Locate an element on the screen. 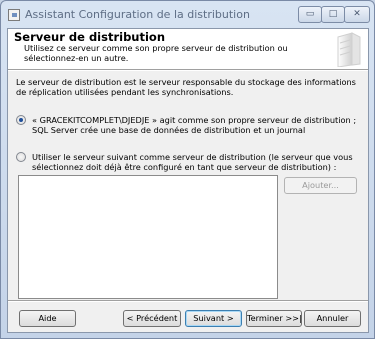 This screenshot has height=339, width=375. close-icon: ✕ is located at coordinates (357, 14).